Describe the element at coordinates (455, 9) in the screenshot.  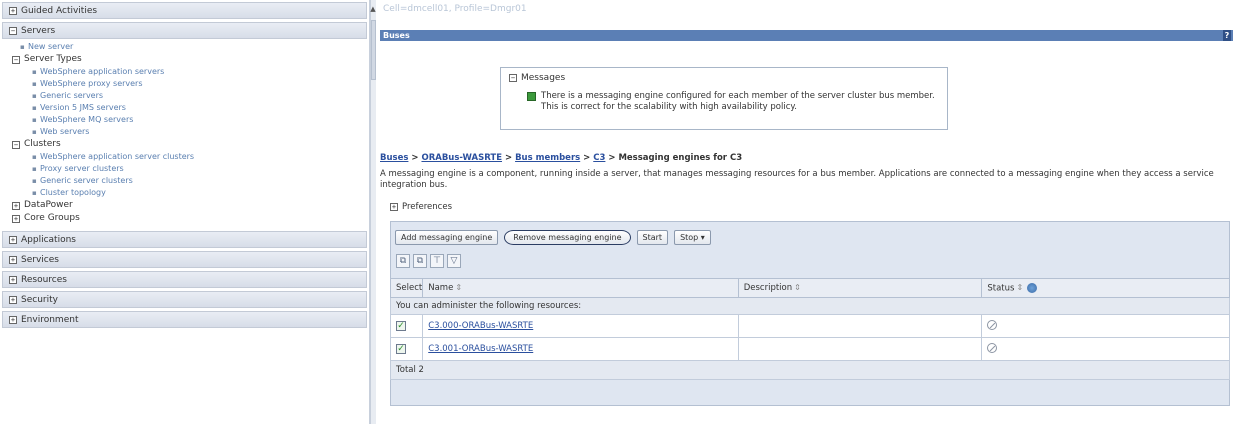
I see `scope-label: Cell=dmcell01, Profile=Dmgr01` at that location.